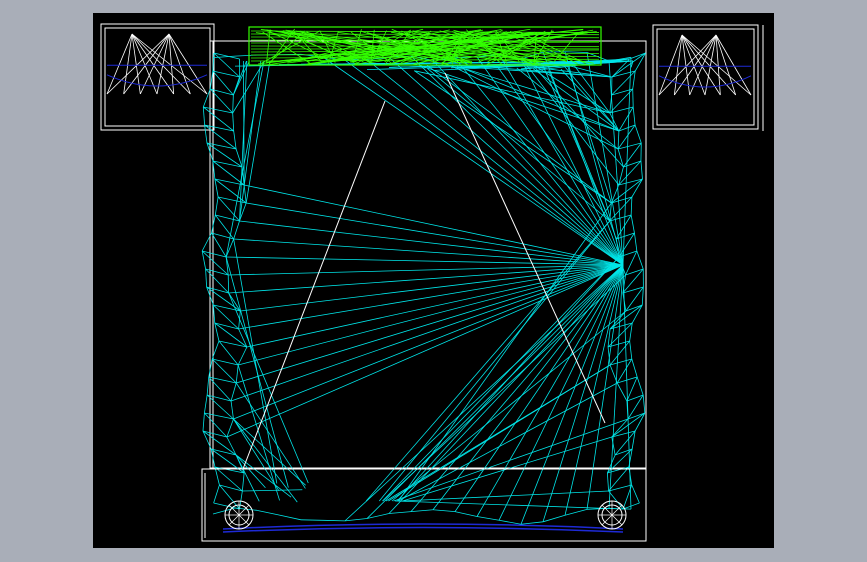 Image resolution: width=867 pixels, height=562 pixels. I want to click on right-nightstand-fan-icon, so click(705, 65).